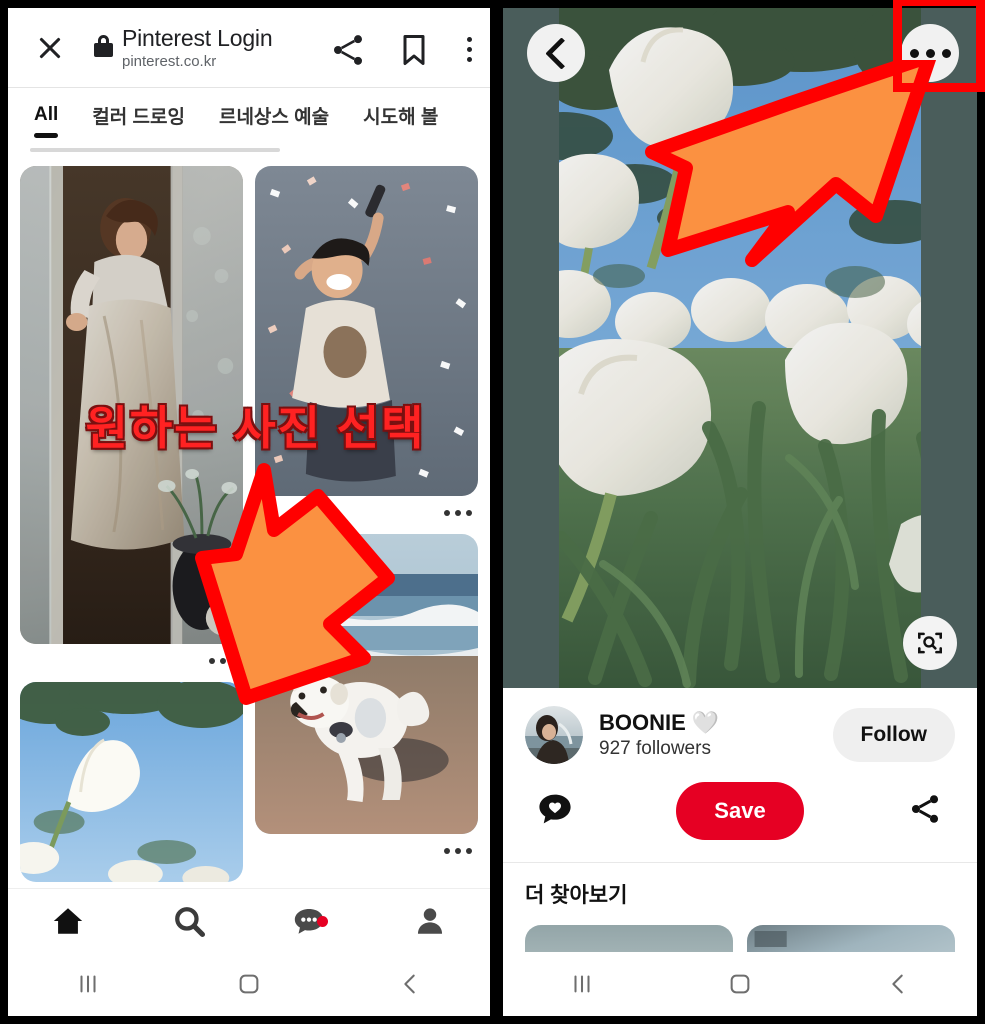 The height and width of the screenshot is (1024, 985). What do you see at coordinates (366, 684) in the screenshot?
I see `pin-image-dog-beach` at bounding box center [366, 684].